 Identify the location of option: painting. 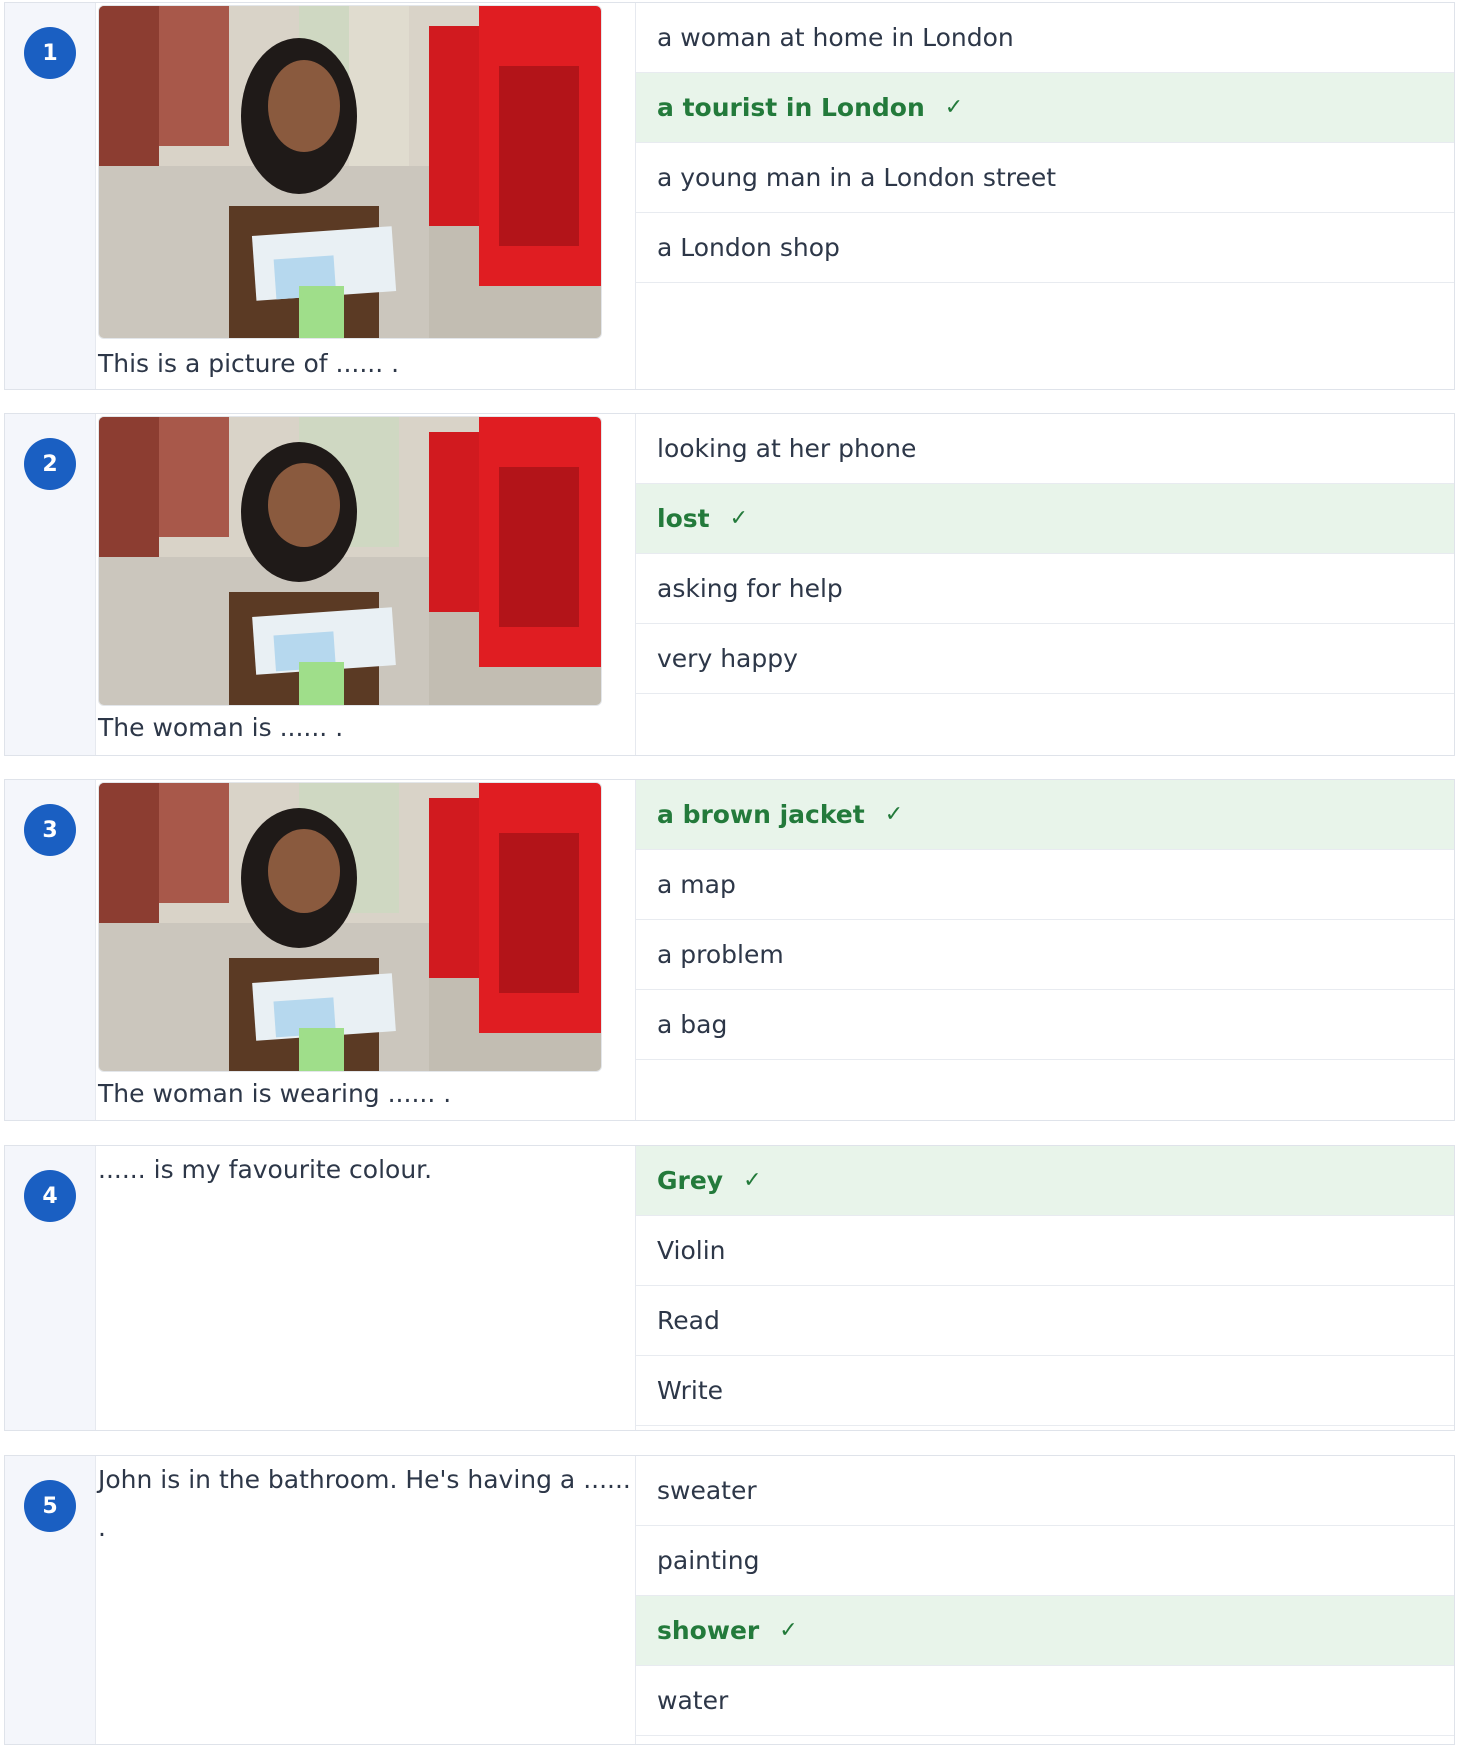
(1045, 1561).